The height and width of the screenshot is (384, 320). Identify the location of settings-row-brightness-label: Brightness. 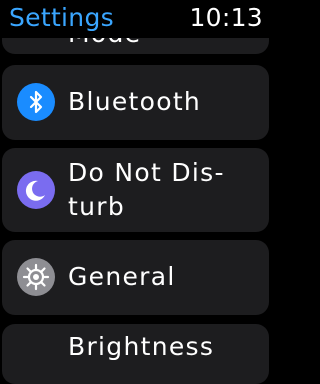
(141, 346).